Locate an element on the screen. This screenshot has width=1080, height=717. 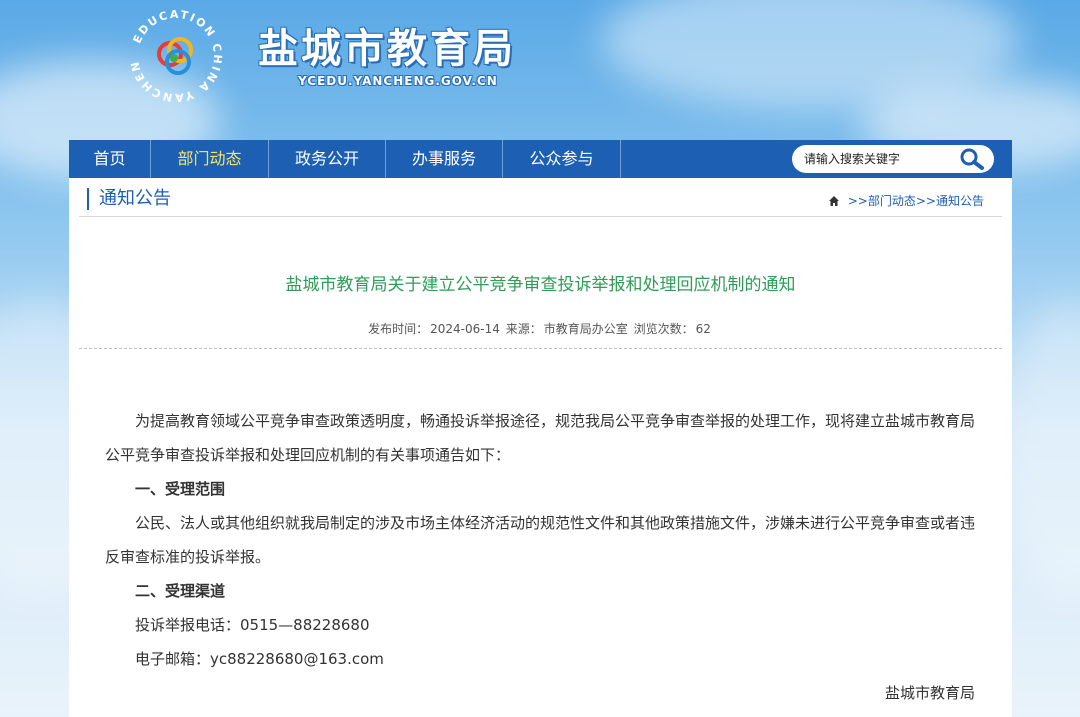
nav-item-home: 首页 is located at coordinates (110, 159).